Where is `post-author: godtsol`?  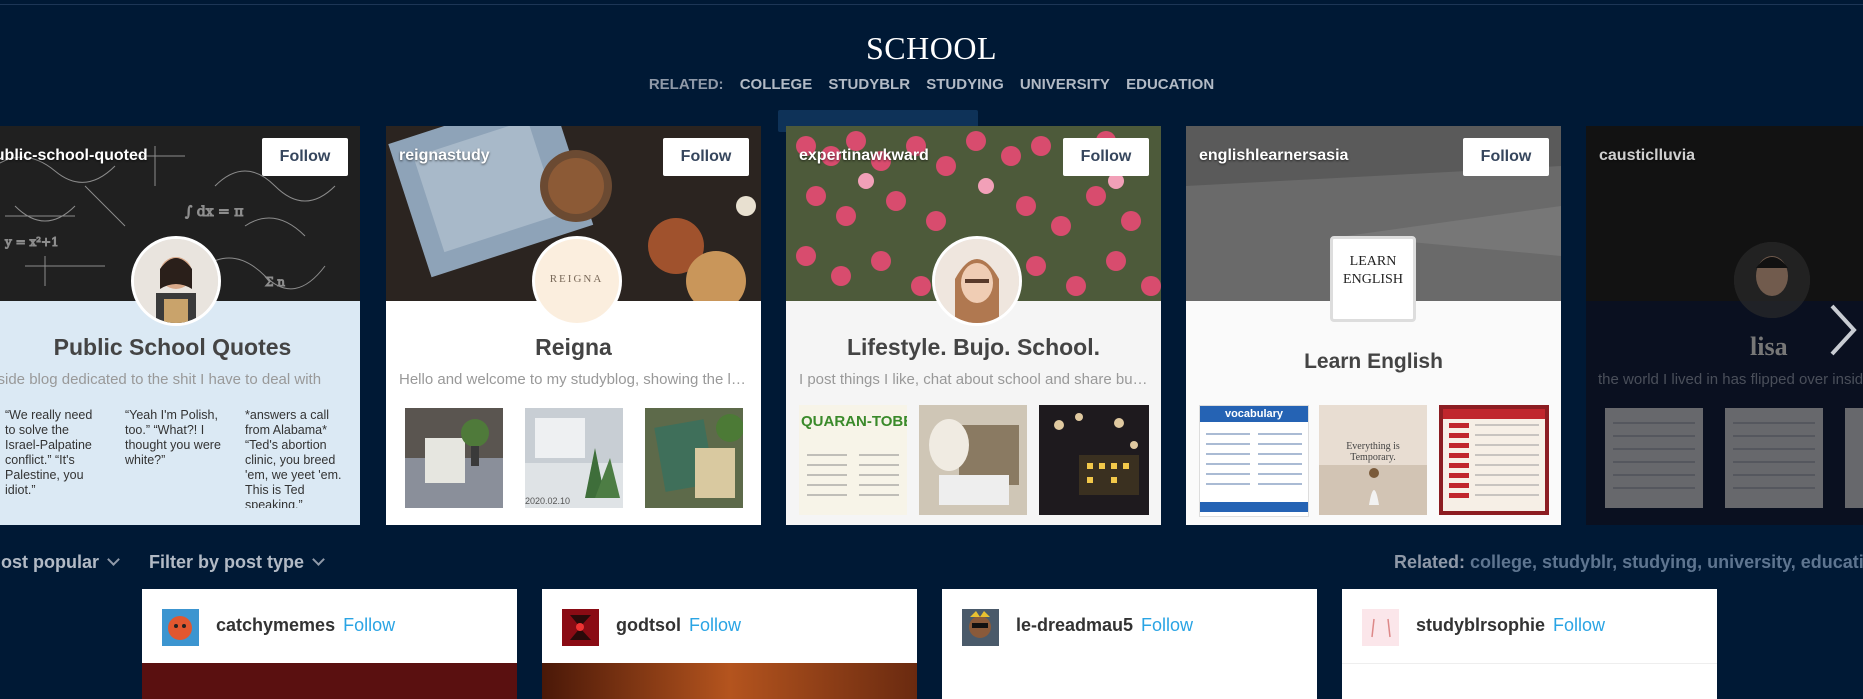 post-author: godtsol is located at coordinates (648, 625).